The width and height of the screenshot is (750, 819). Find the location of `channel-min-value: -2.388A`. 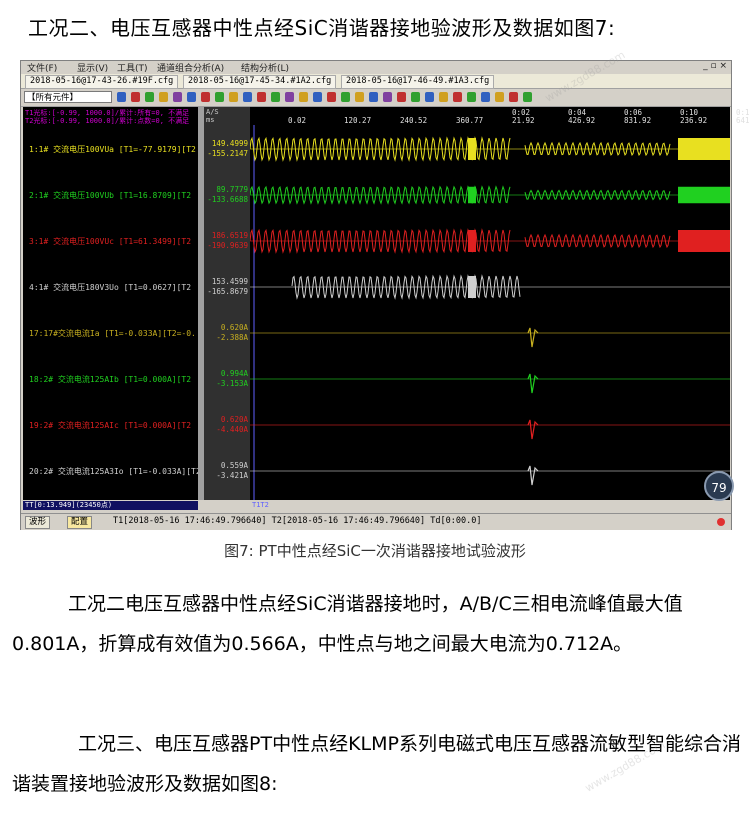

channel-min-value: -2.388A is located at coordinates (232, 337).